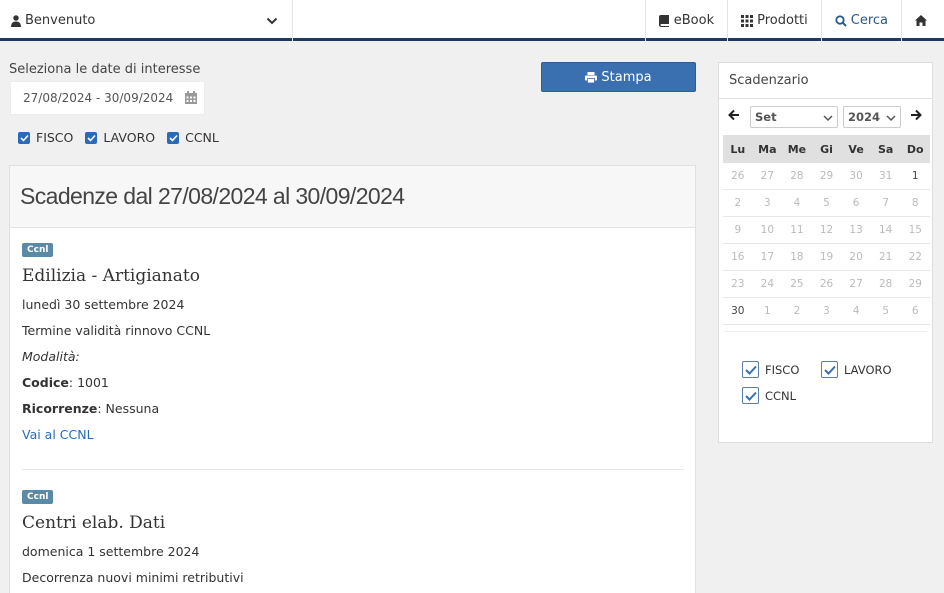 This screenshot has height=593, width=944. I want to click on calendar-day: 8, so click(915, 203).